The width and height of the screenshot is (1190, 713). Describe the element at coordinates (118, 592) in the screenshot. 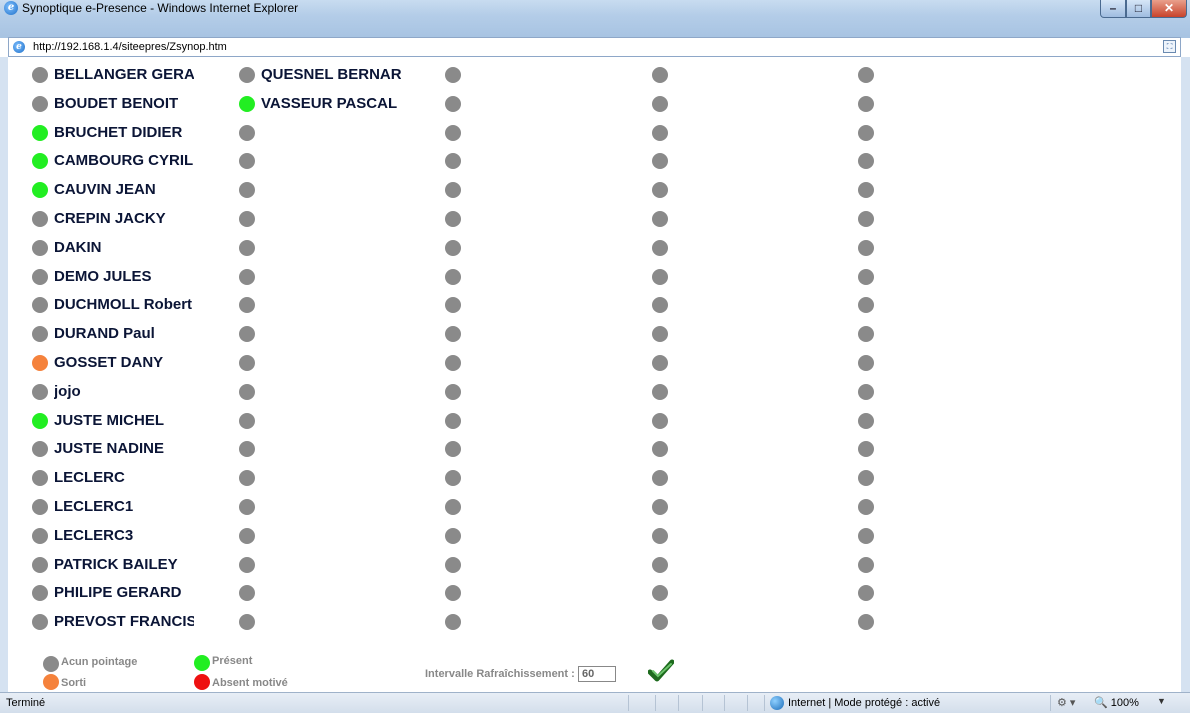

I see `employee-name: PHILIPE GERARD` at that location.